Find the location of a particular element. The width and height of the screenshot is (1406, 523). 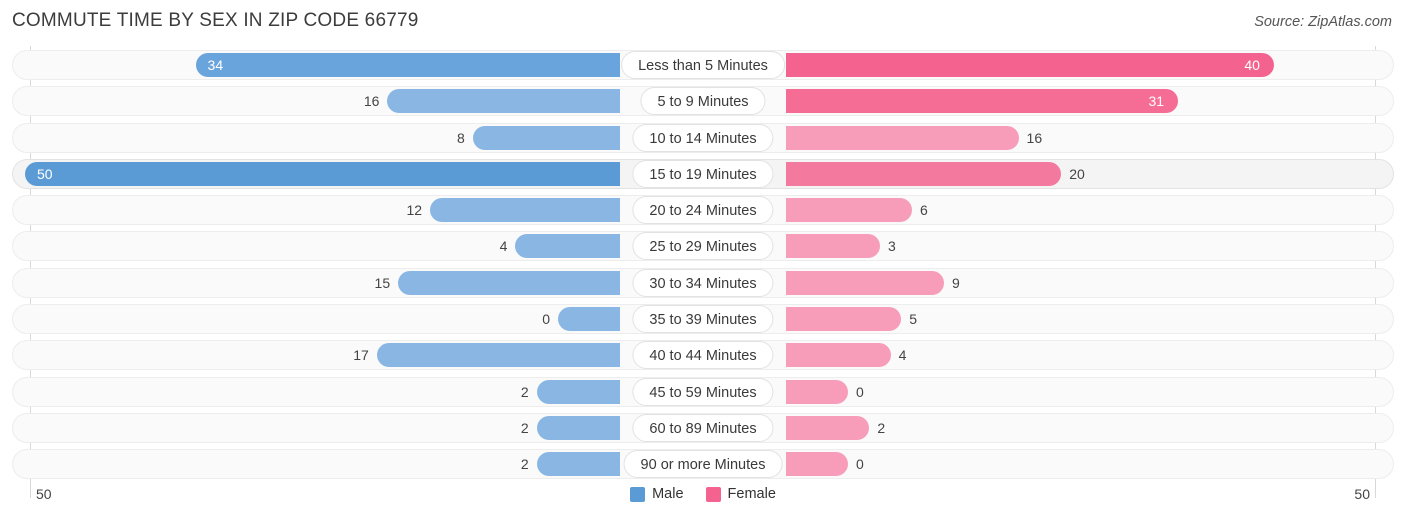

category-label: 25 to 29 Minutes is located at coordinates (703, 246).